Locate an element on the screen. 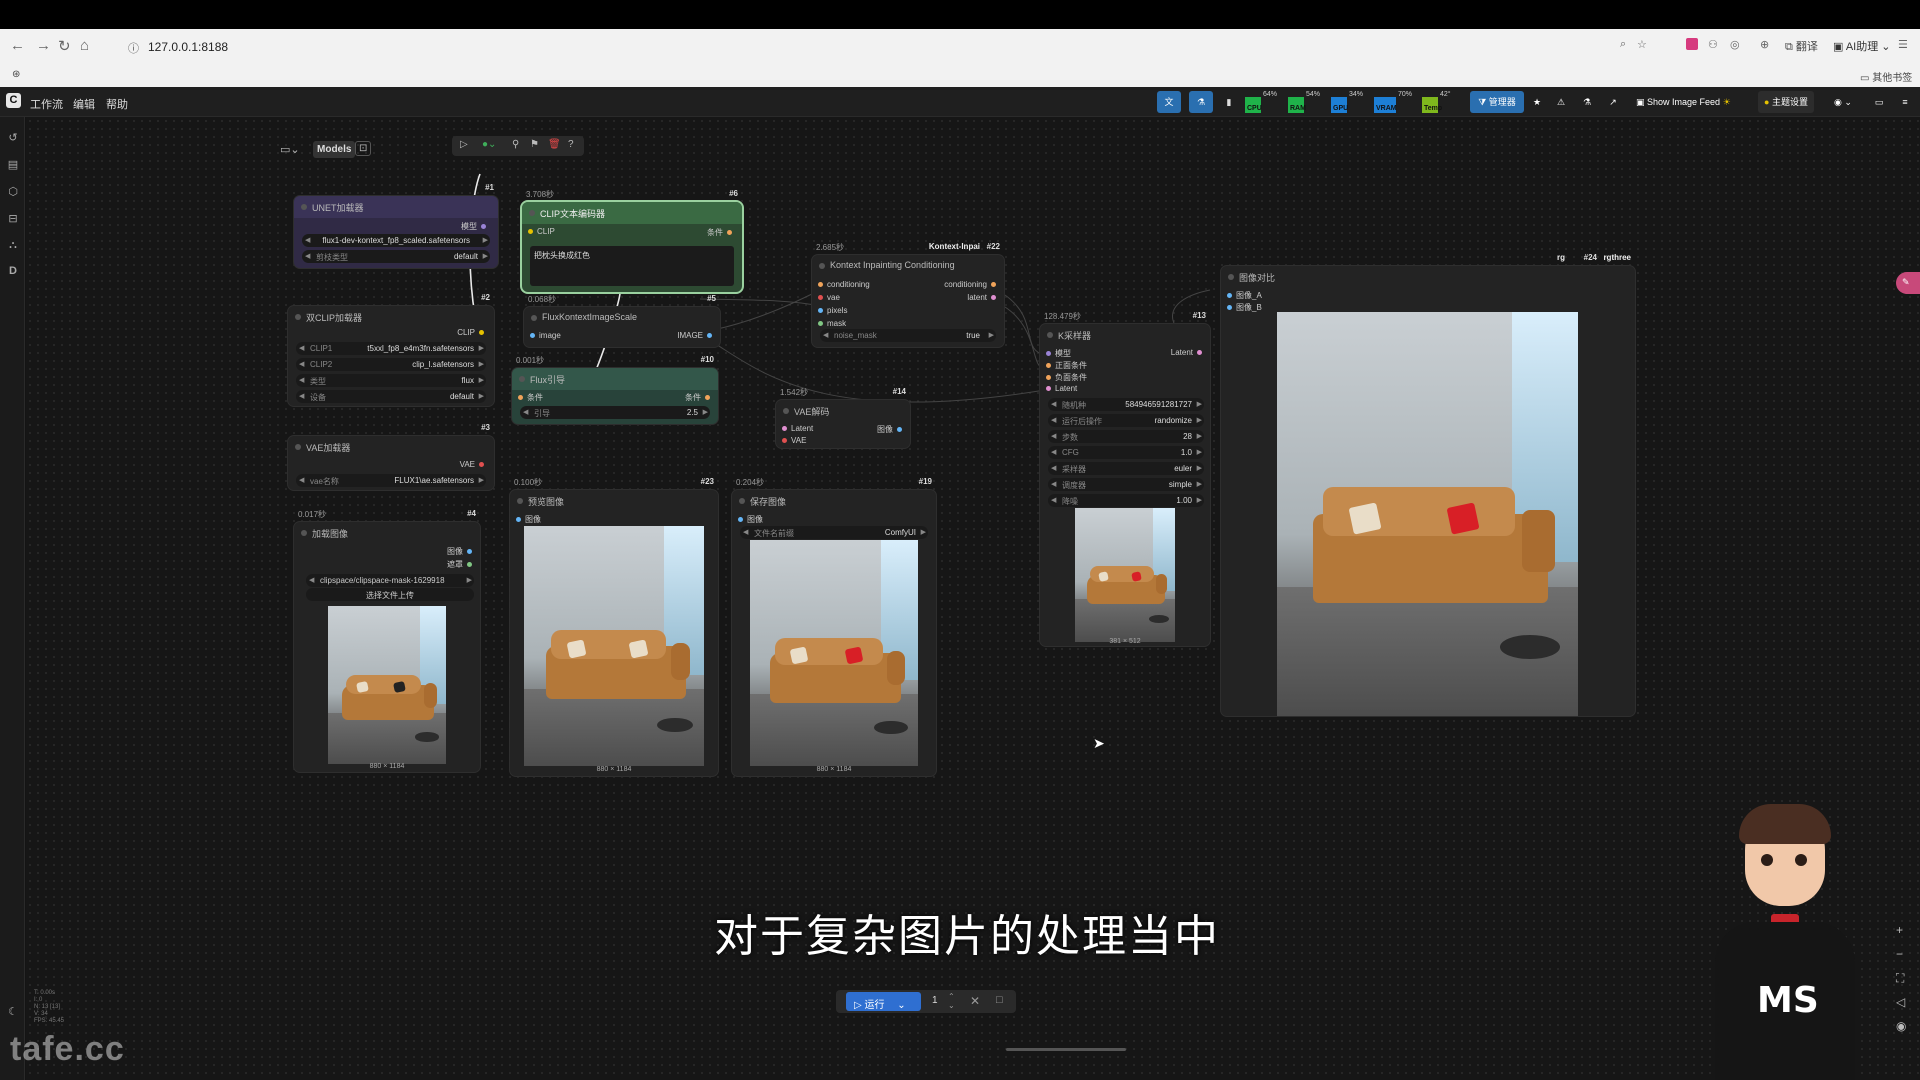 The width and height of the screenshot is (1920, 1080). widget-image-file: clipspace/clipspace-mask-1629918 is located at coordinates (390, 580).